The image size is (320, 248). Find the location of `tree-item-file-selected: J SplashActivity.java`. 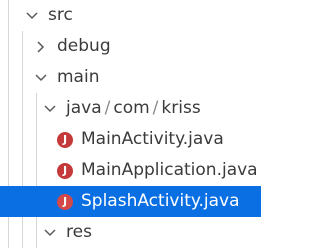

tree-item-file-selected: J SplashActivity.java is located at coordinates (130, 201).